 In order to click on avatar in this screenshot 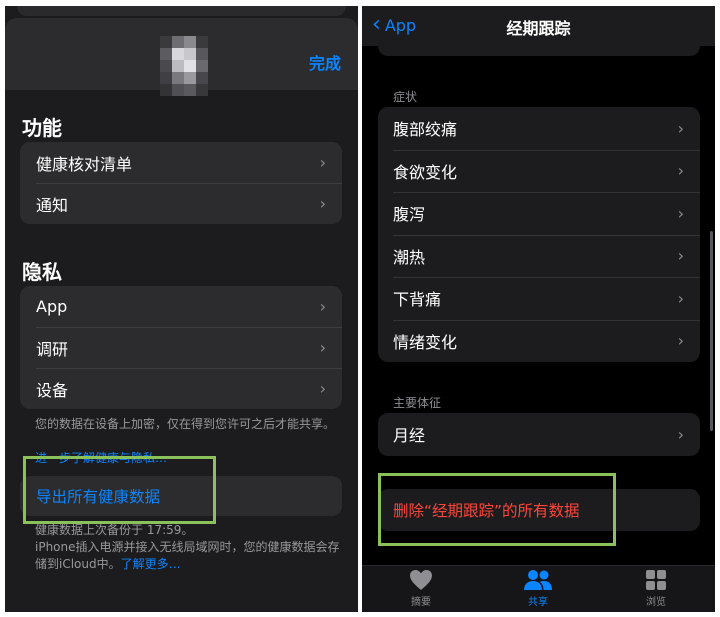, I will do `click(184, 66)`.